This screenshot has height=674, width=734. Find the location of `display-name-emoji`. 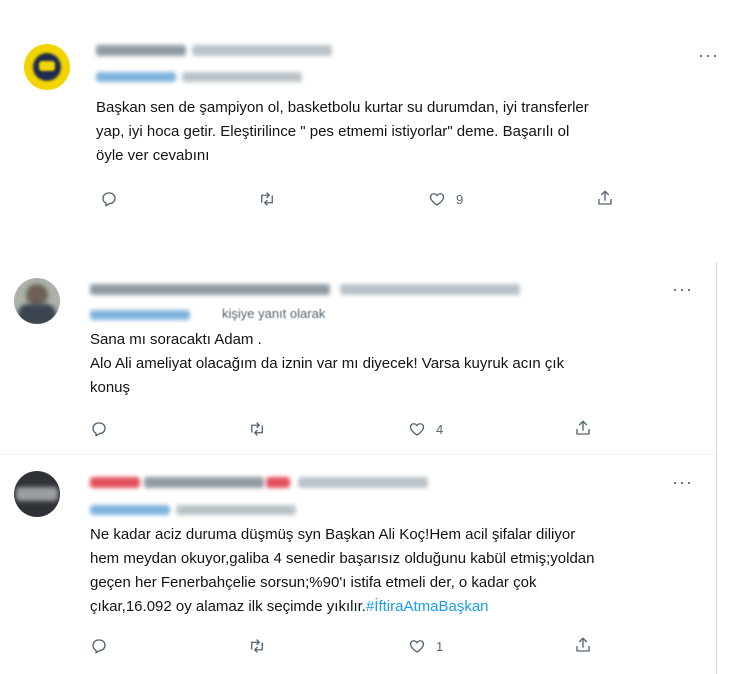

display-name-emoji is located at coordinates (278, 482).